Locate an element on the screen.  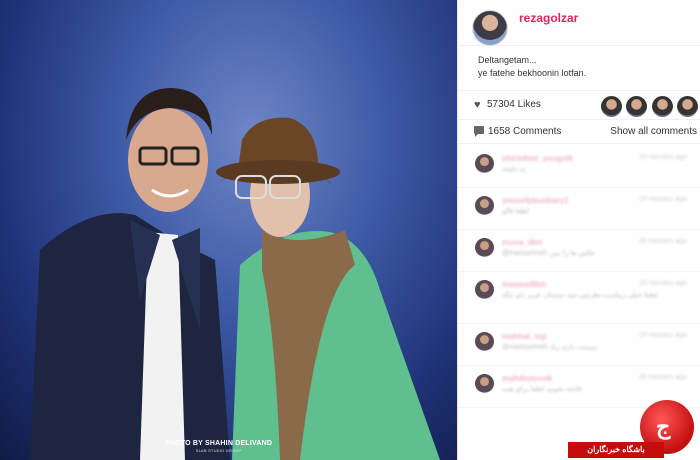
caption-line: ye fatehe bekhoonin lotfan. is located at coordinates (532, 73).